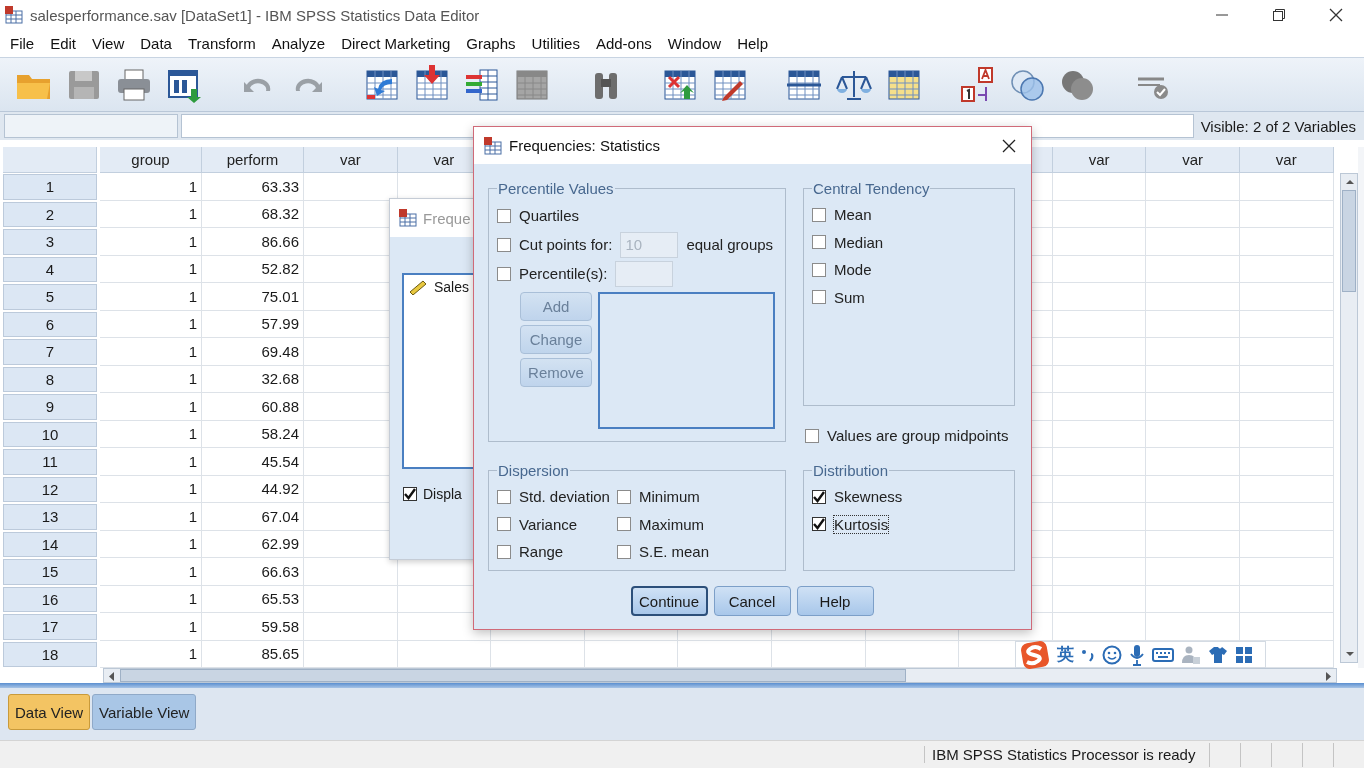 The image size is (1364, 768). What do you see at coordinates (253, 462) in the screenshot?
I see `table-cell: 45.54` at bounding box center [253, 462].